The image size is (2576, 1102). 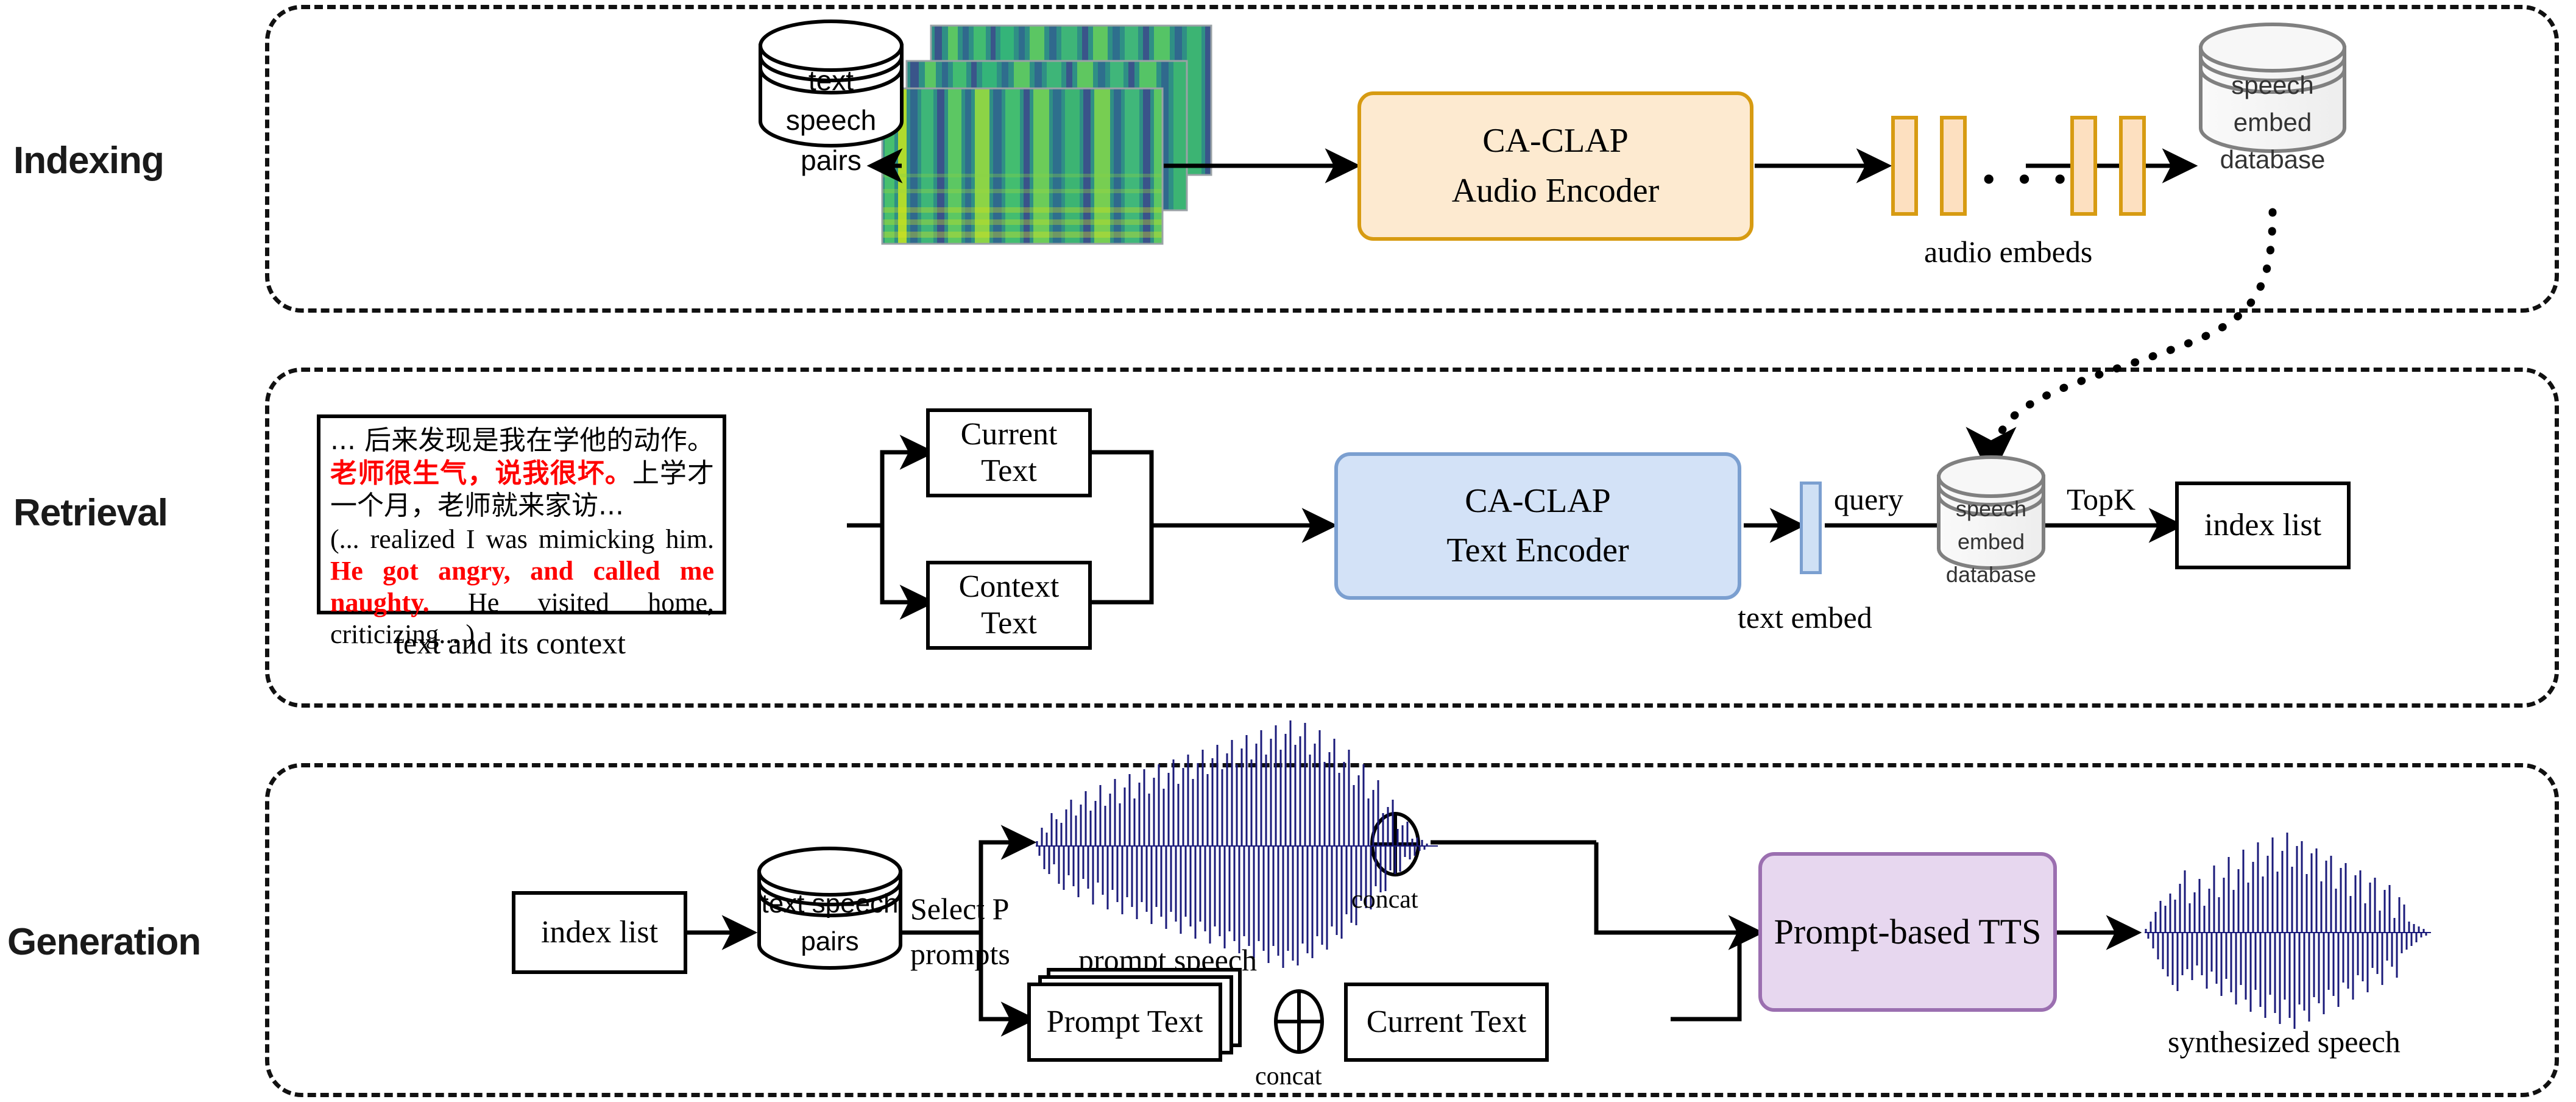 I want to click on tts-label: Prompt-based TTS, so click(x=1908, y=931).